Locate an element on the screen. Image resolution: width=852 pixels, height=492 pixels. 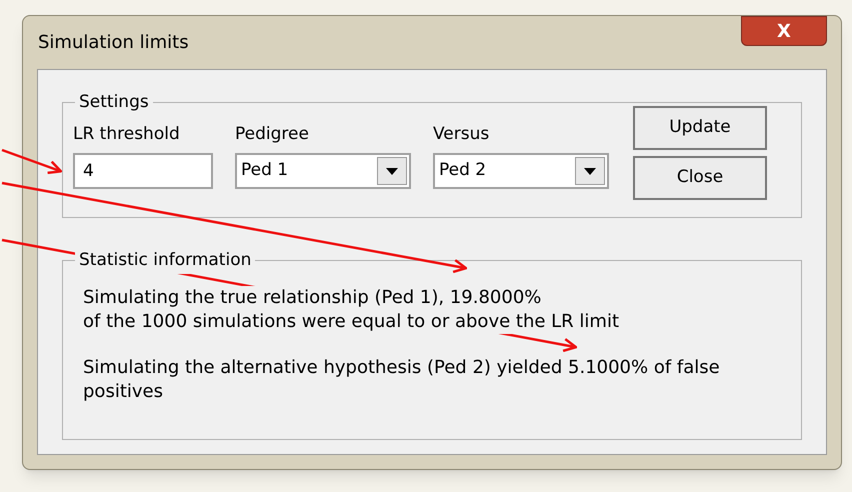
group-title: Settings is located at coordinates (114, 102).